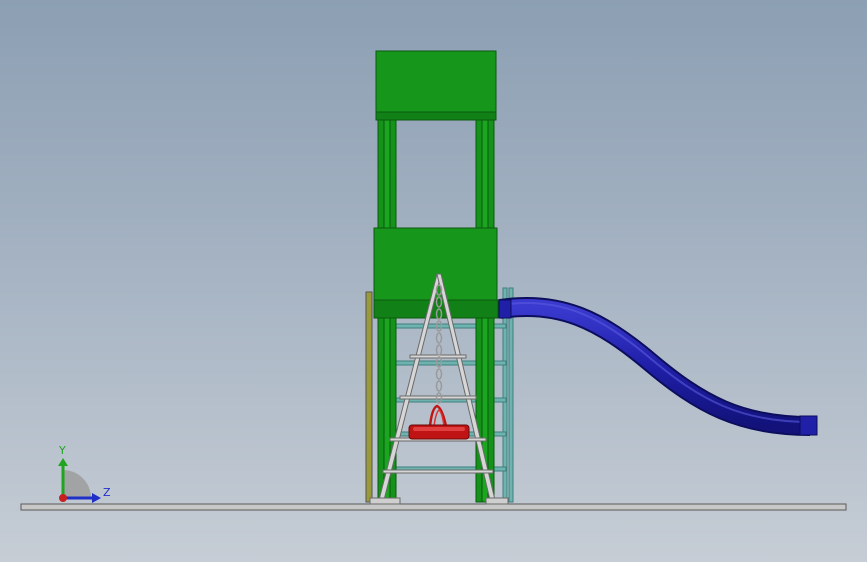 This screenshot has width=867, height=562. What do you see at coordinates (433, 507) in the screenshot?
I see `ground-plane` at bounding box center [433, 507].